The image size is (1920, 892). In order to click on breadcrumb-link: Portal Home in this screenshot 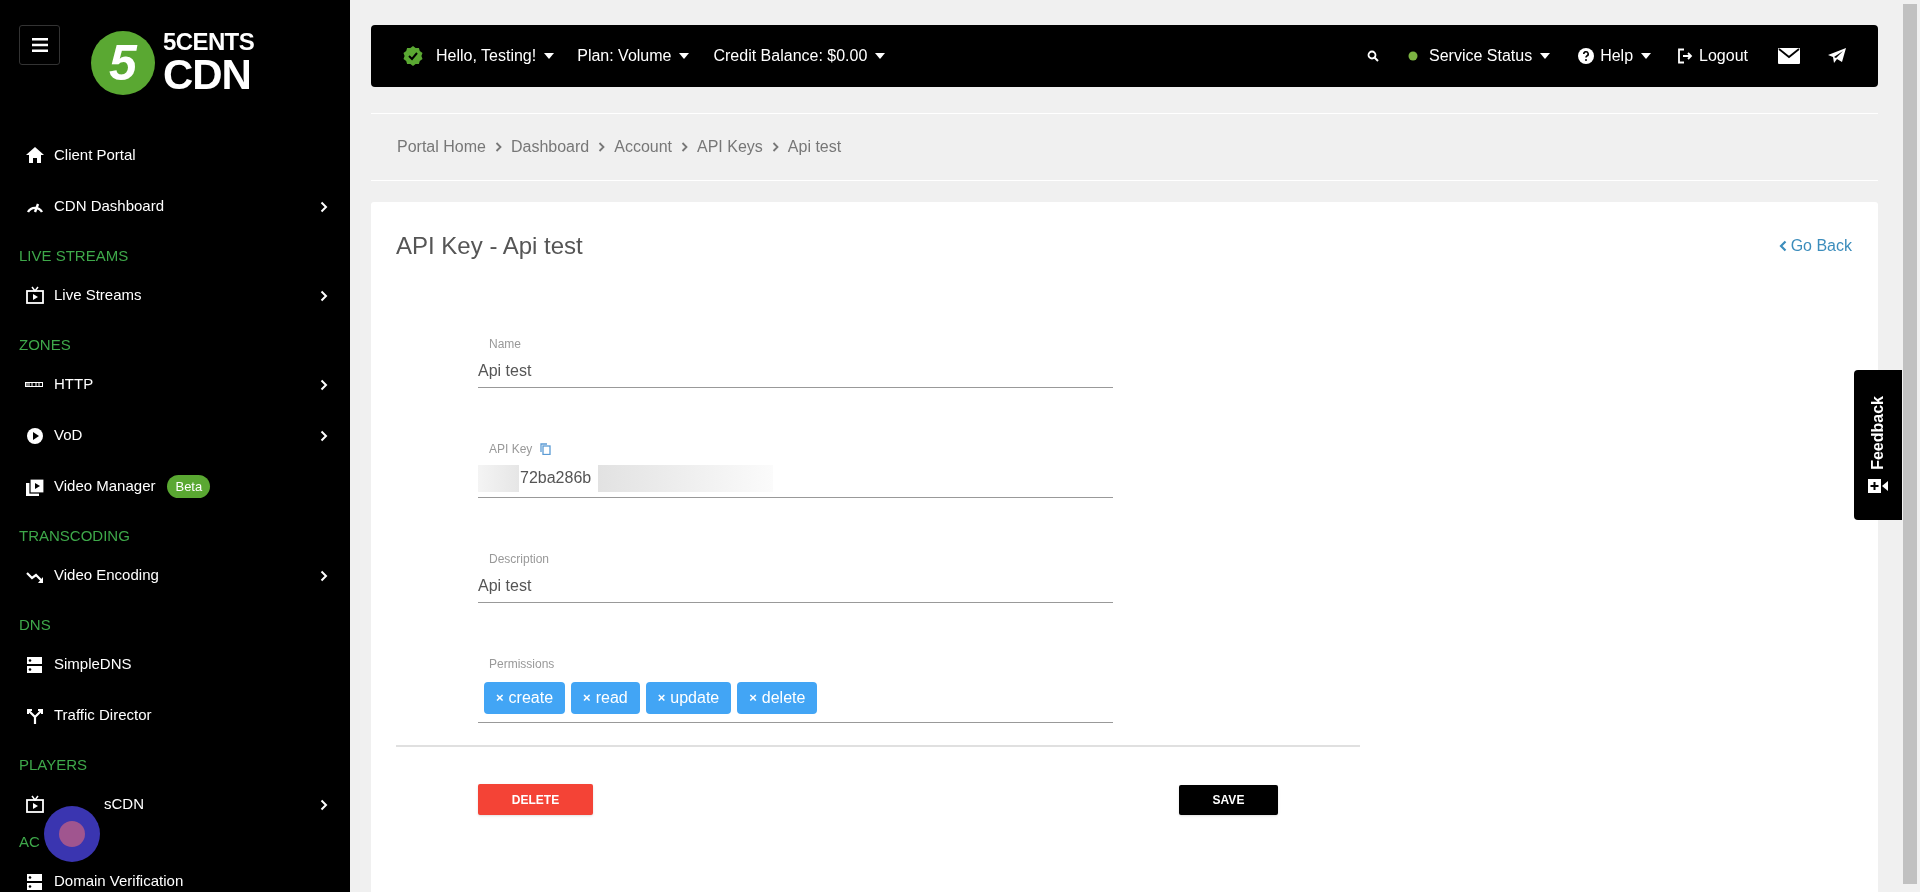, I will do `click(441, 147)`.